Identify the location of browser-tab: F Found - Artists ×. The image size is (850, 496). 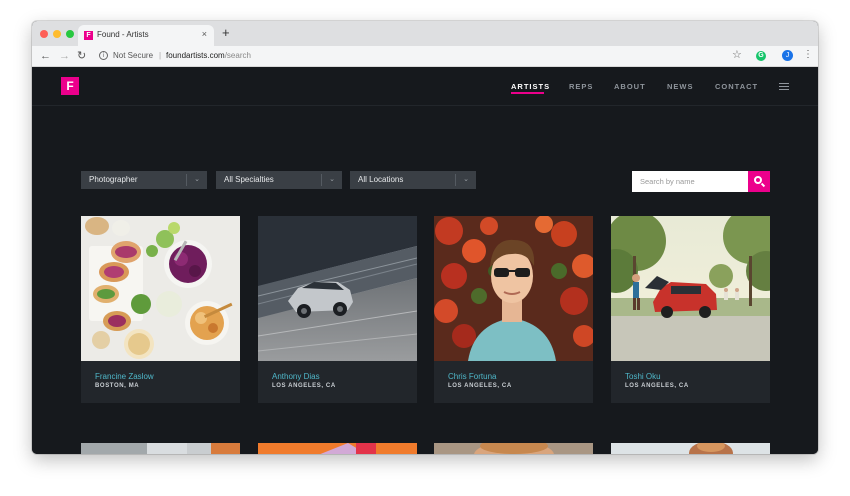
(146, 35).